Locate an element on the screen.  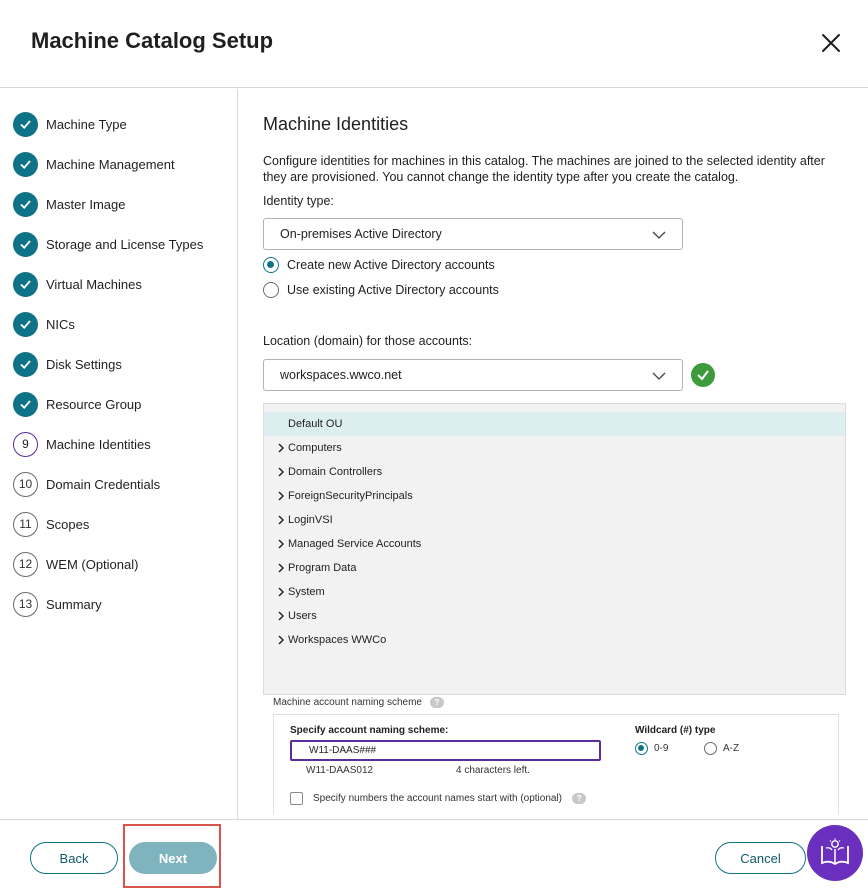
identity-type-label: Identity type: is located at coordinates (298, 201).